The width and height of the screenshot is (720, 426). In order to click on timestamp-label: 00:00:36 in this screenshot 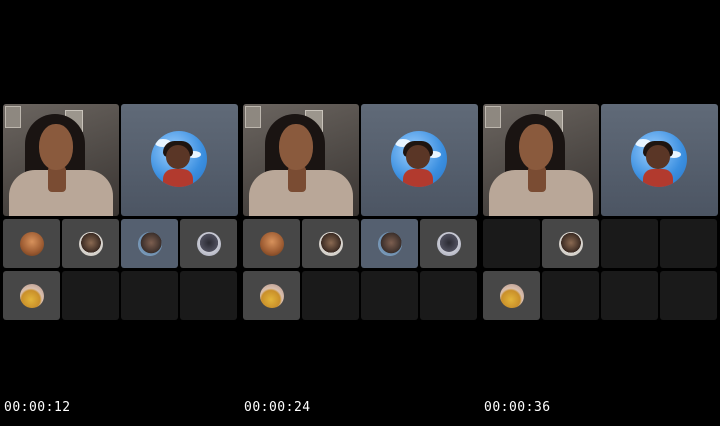, I will do `click(517, 407)`.